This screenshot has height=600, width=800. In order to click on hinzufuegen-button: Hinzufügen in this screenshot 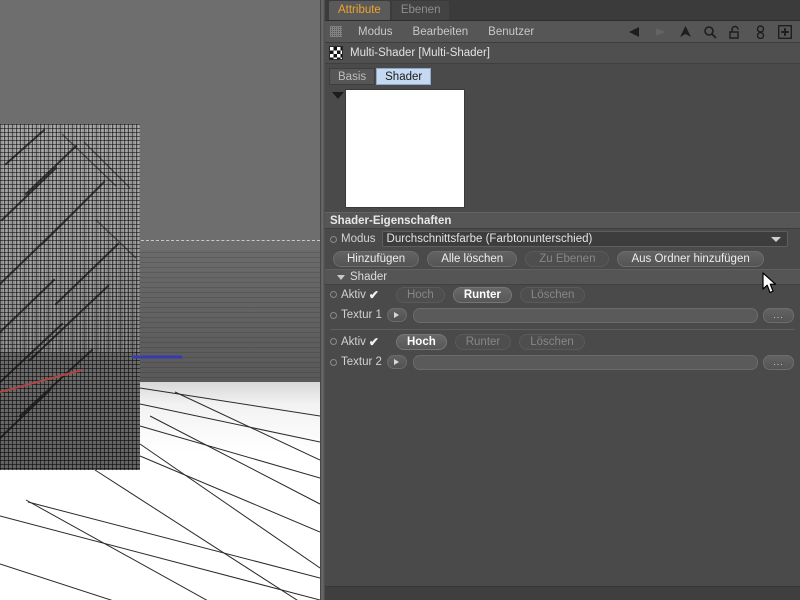, I will do `click(376, 259)`.